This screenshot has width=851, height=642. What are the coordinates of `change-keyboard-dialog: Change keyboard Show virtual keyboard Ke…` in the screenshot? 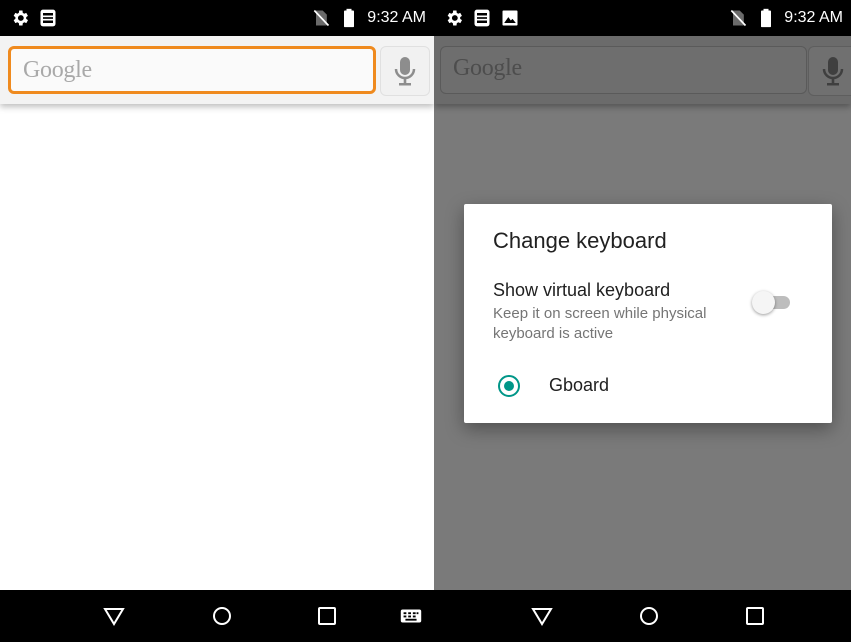 It's located at (648, 313).